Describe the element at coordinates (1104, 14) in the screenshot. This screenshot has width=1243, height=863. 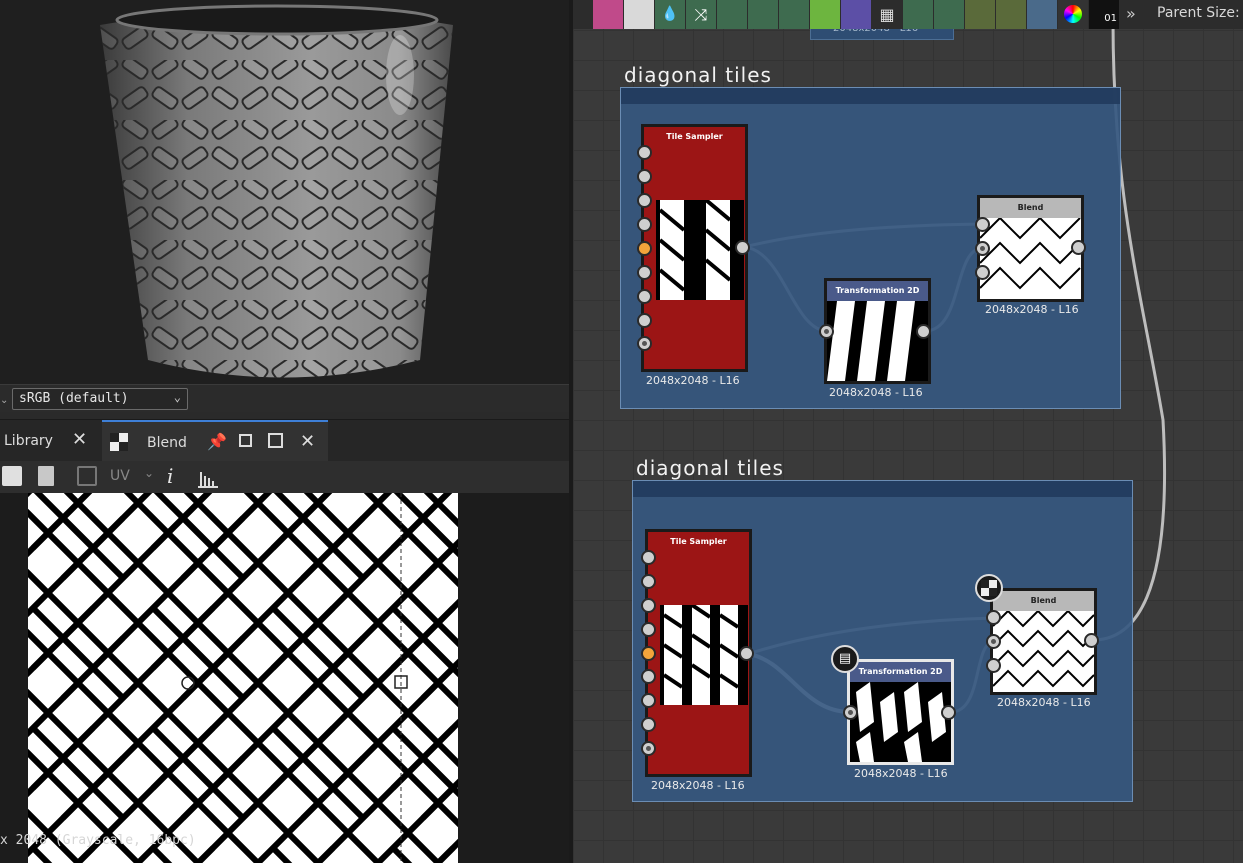
I see `noise-icon: 01` at that location.